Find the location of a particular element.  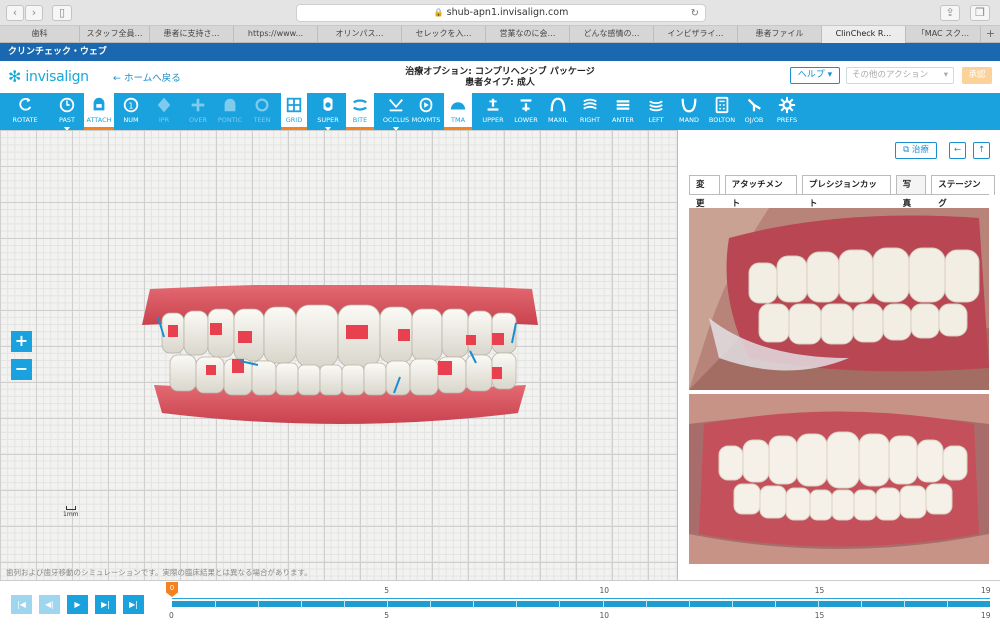

tool-left: LEFT is located at coordinates (656, 111).